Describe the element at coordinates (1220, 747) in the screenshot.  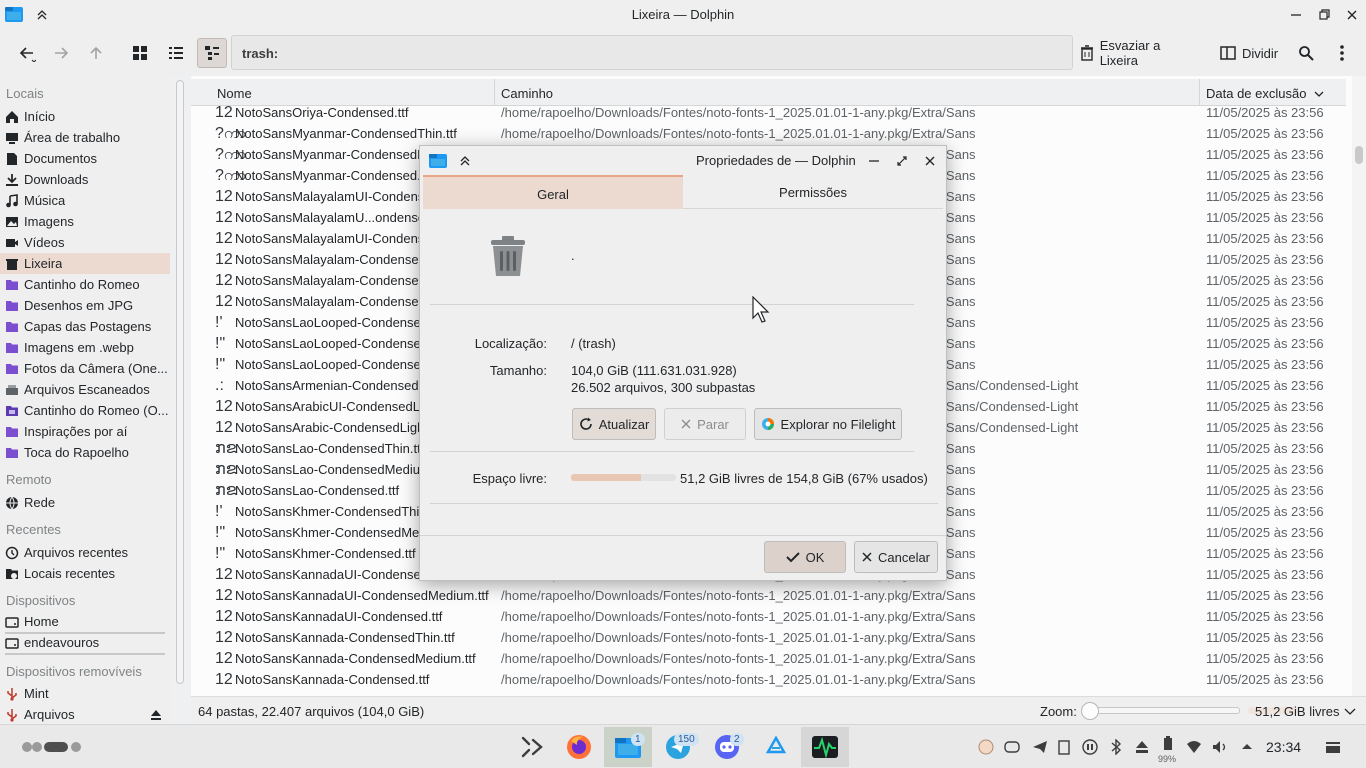
I see `volume-icon` at that location.